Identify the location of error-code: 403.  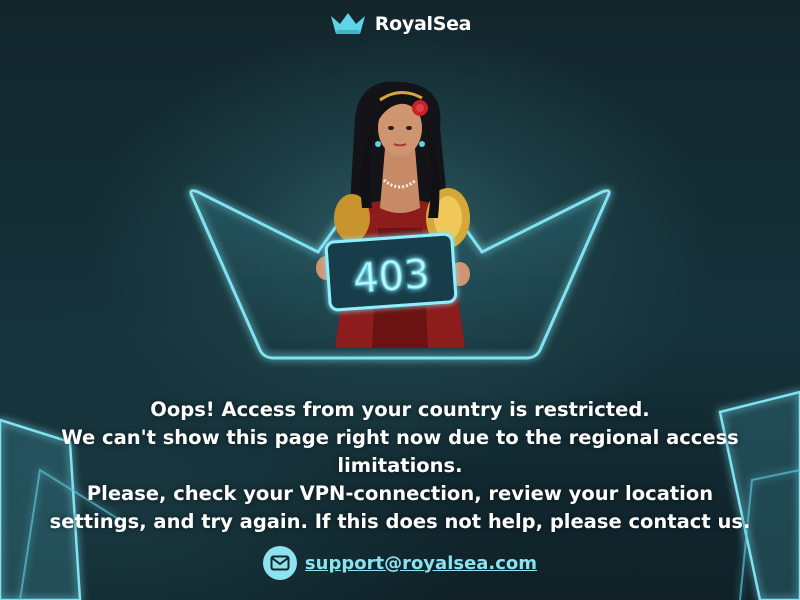
(391, 276).